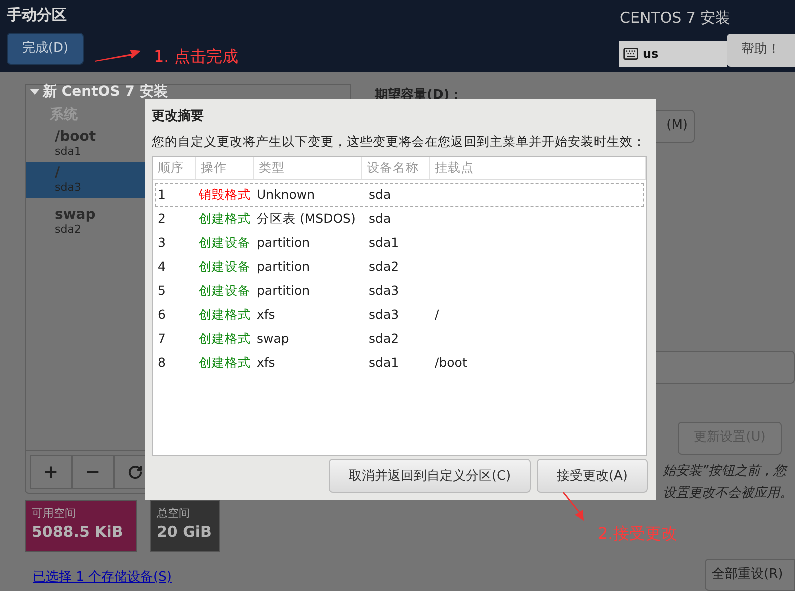  What do you see at coordinates (35, 92) in the screenshot?
I see `expander-icon` at bounding box center [35, 92].